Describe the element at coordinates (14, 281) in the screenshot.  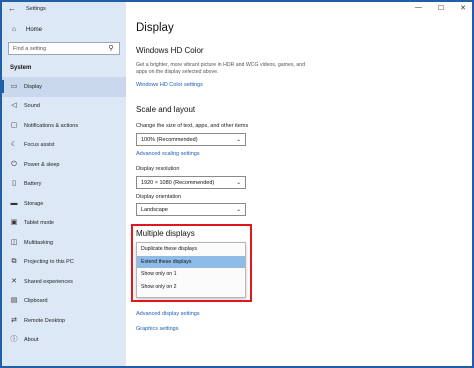
I see `shared-icon: ✕` at that location.